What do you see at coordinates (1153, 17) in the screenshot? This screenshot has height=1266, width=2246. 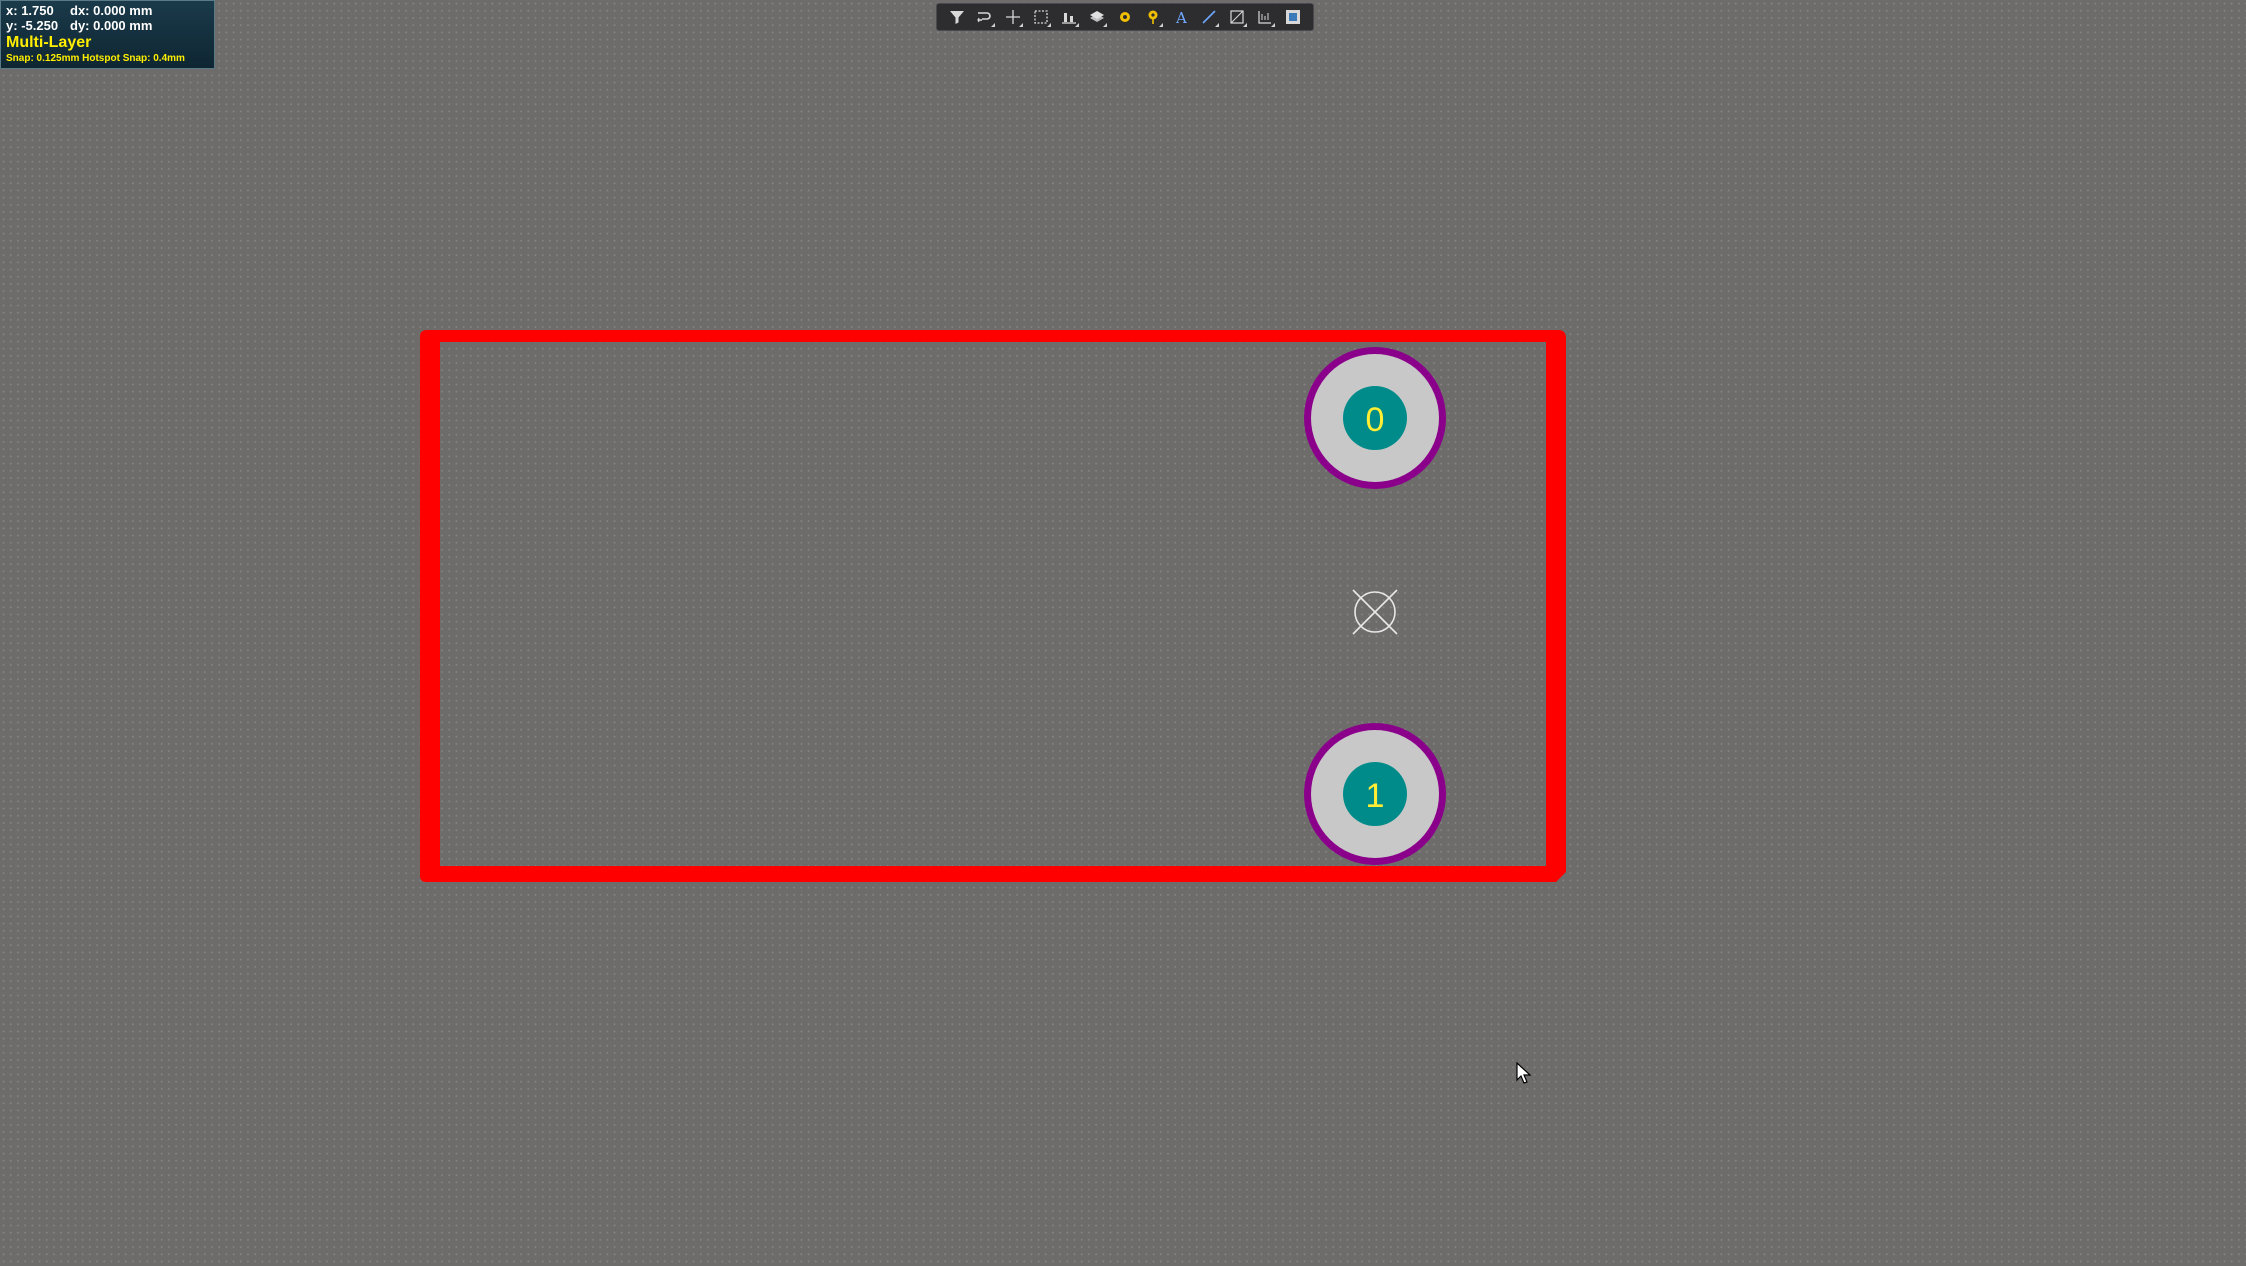 I see `via-button` at bounding box center [1153, 17].